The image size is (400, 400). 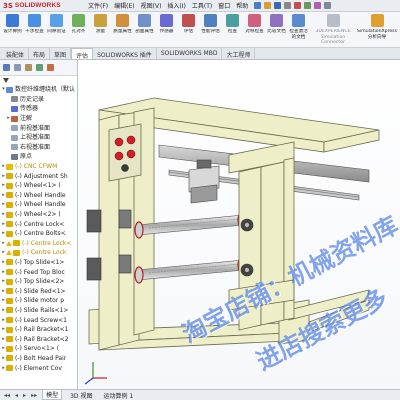 What do you see at coordinates (9, 243) in the screenshot?
I see `warning-icon` at bounding box center [9, 243].